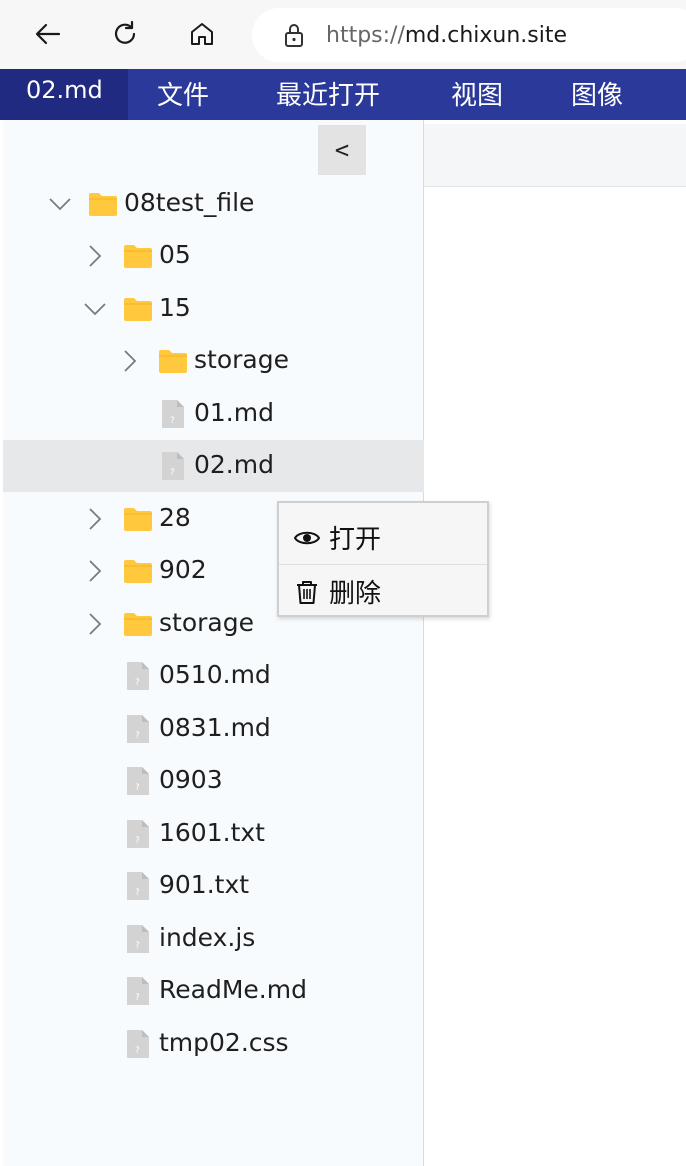  I want to click on browser-toolbar: https://md.chixun.site, so click(343, 34).